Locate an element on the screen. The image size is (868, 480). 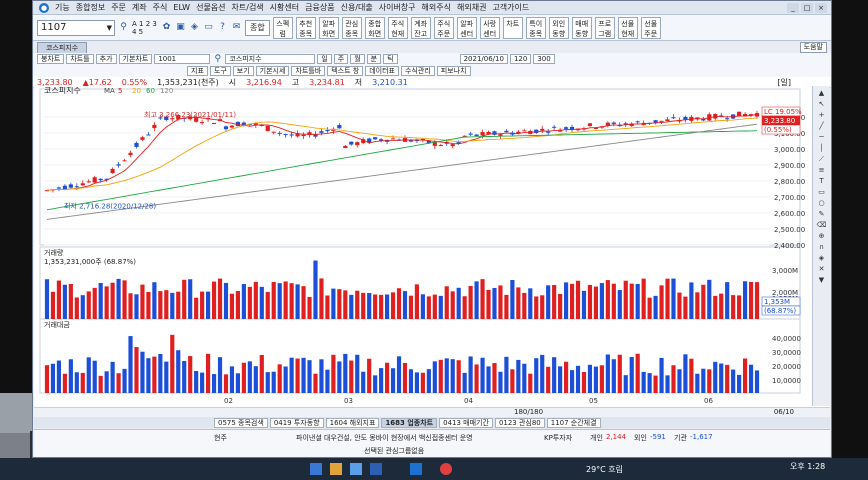
menu-item: 계좌 is located at coordinates (139, 7).